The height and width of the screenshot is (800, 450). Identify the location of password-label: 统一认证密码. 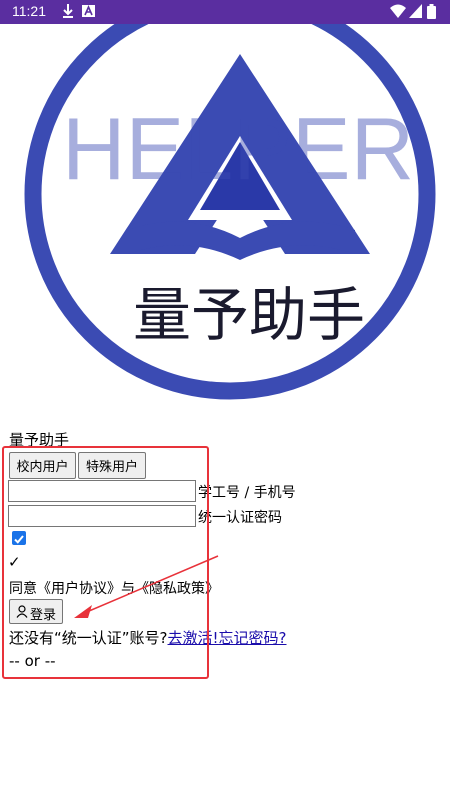
(240, 518).